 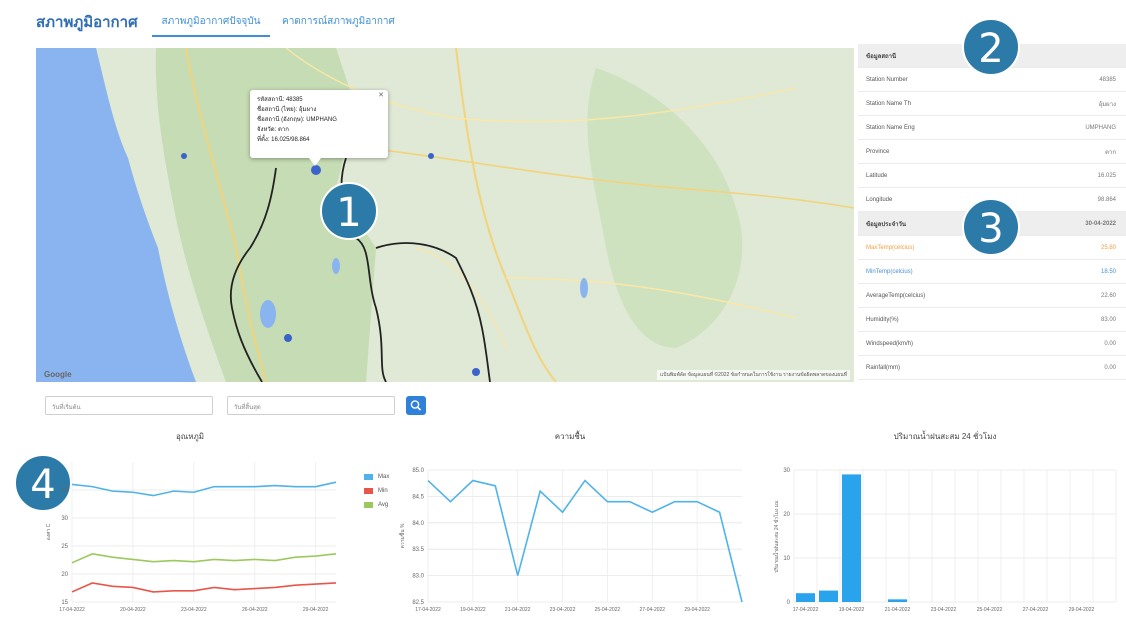 I want to click on close-icon: ✕, so click(x=381, y=96).